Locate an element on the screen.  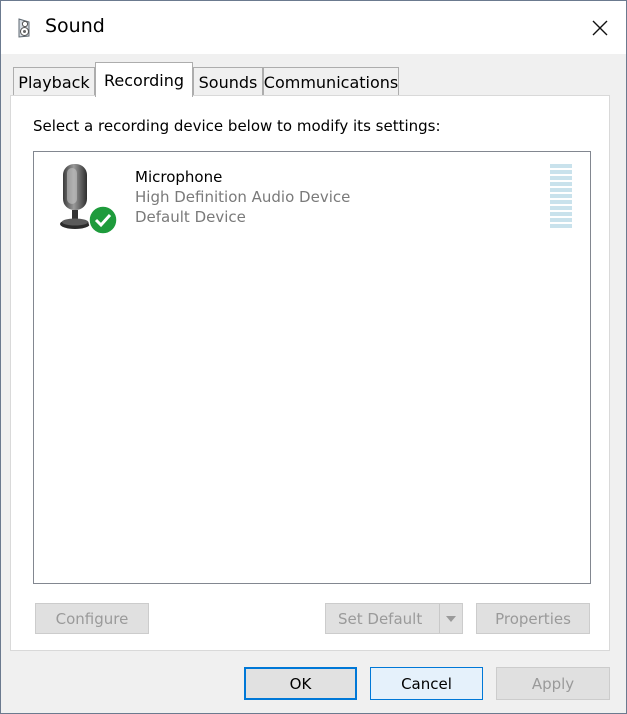
properties-button-label: Properties is located at coordinates (533, 618).